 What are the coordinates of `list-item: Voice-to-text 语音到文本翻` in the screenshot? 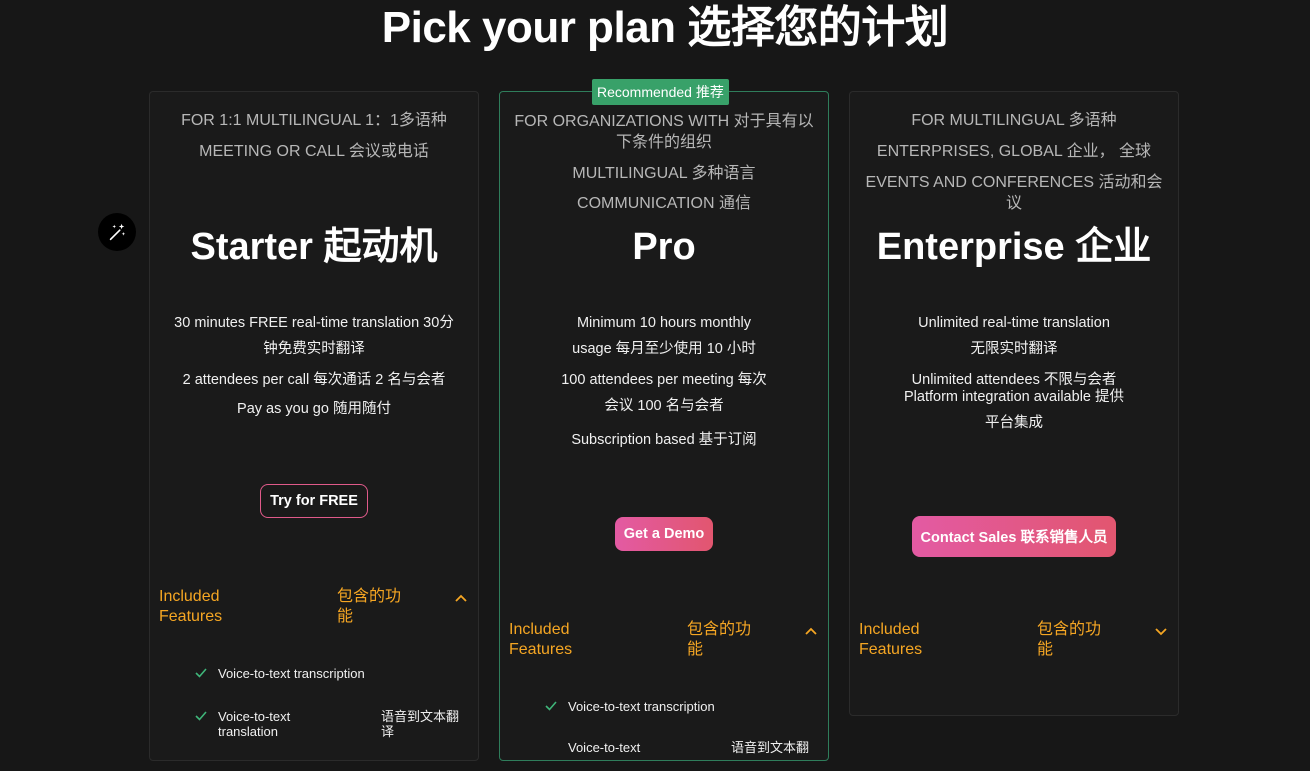 It's located at (681, 747).